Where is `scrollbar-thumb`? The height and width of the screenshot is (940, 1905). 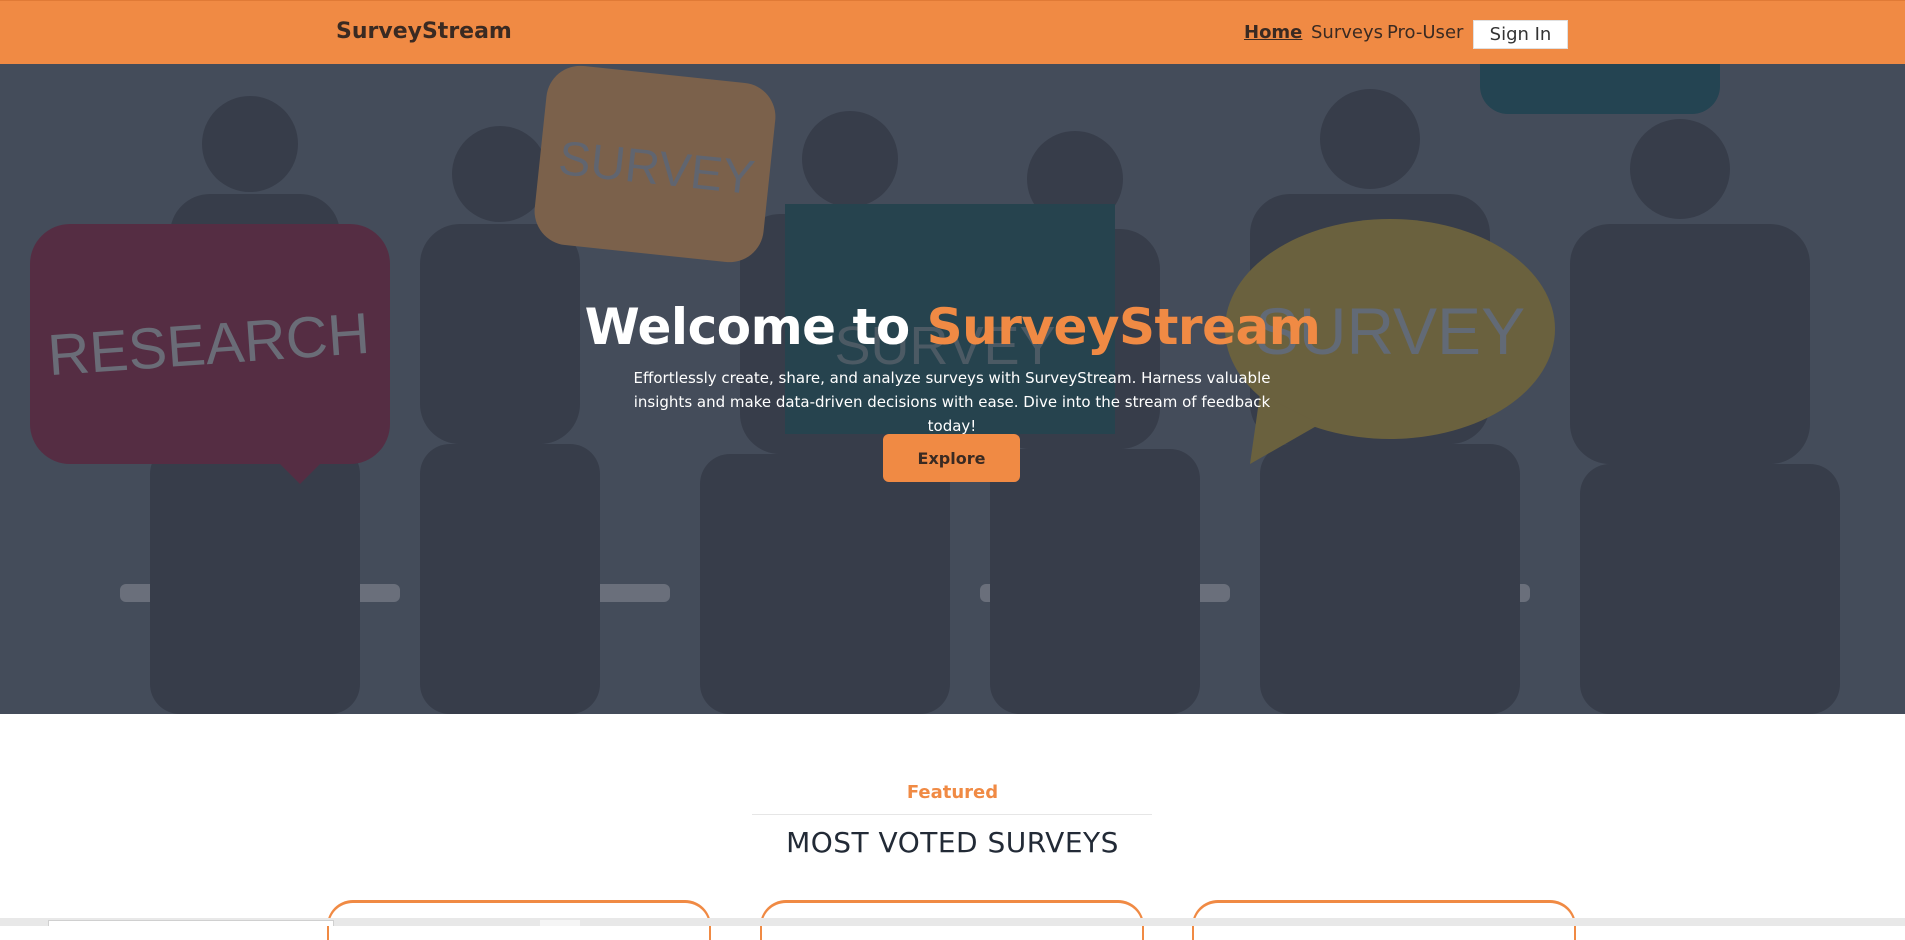
scrollbar-thumb is located at coordinates (191, 923).